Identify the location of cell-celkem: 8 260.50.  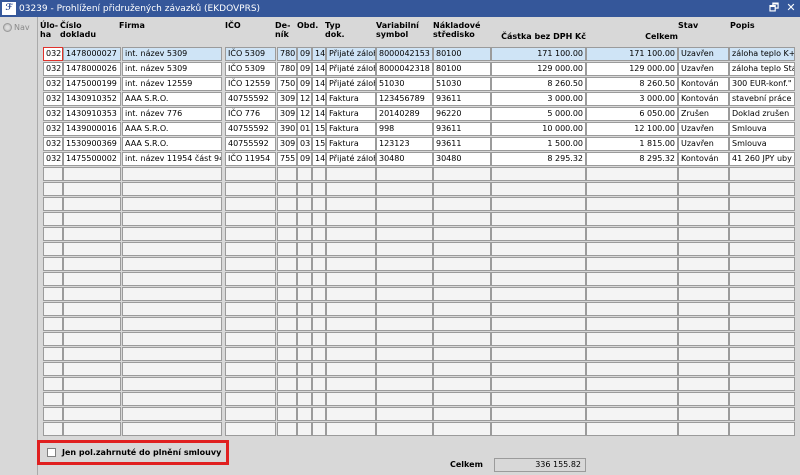
(632, 84).